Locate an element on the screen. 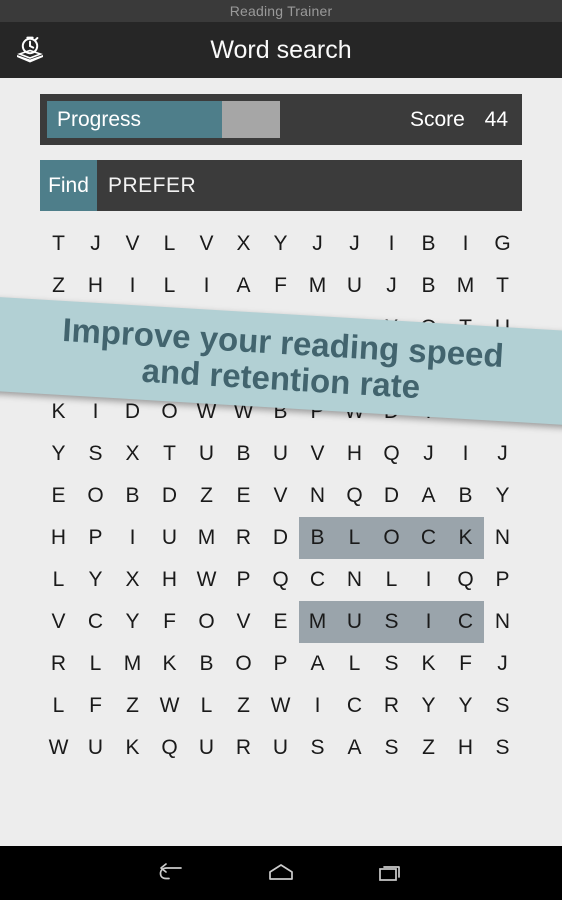 The image size is (562, 900). stopwatch-book-icon is located at coordinates (30, 50).